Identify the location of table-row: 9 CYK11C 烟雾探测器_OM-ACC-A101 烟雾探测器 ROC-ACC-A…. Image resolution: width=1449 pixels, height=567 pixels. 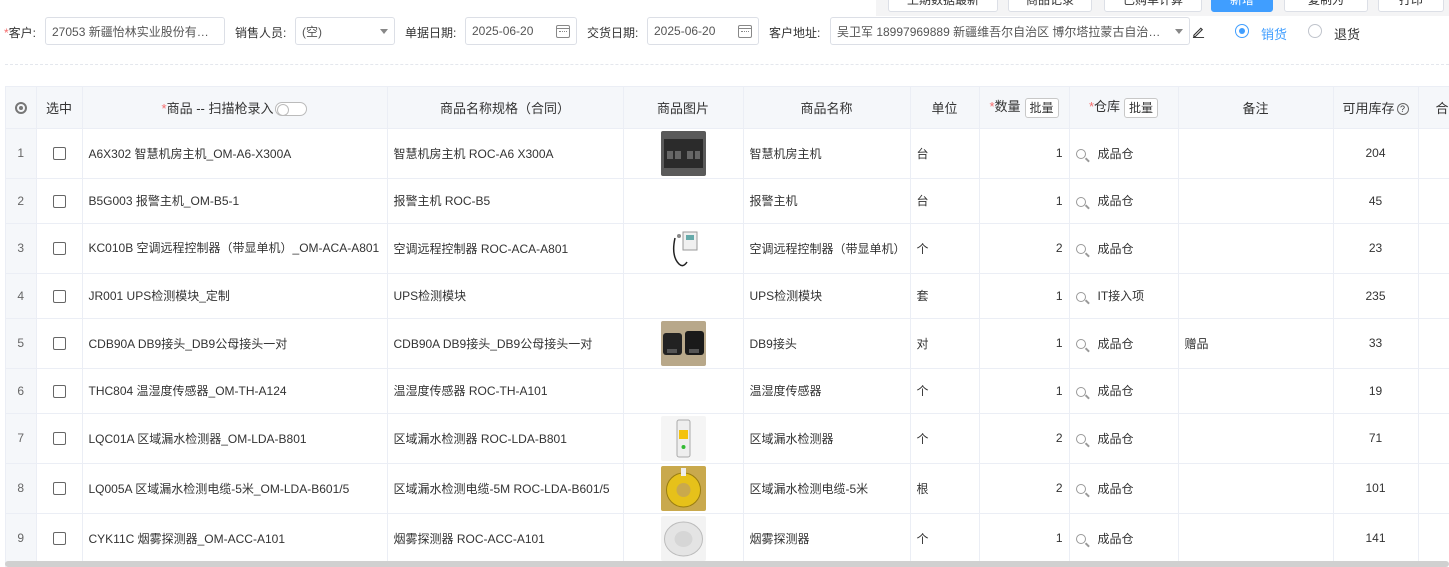
(727, 538).